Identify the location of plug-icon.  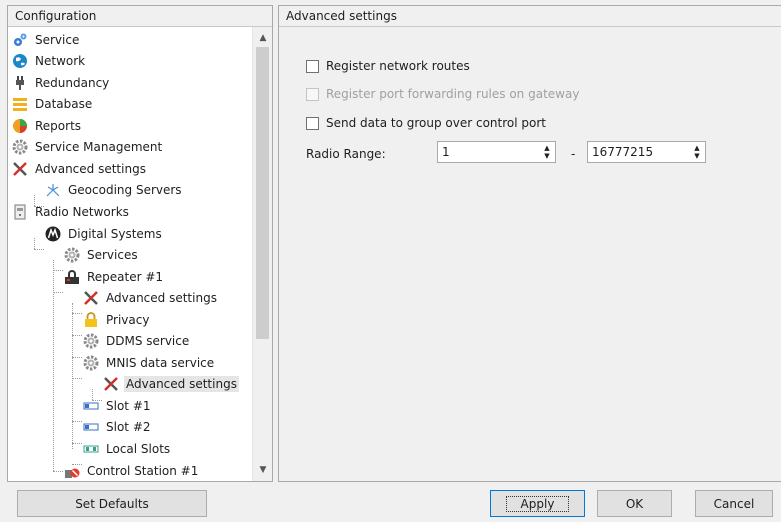
(20, 82).